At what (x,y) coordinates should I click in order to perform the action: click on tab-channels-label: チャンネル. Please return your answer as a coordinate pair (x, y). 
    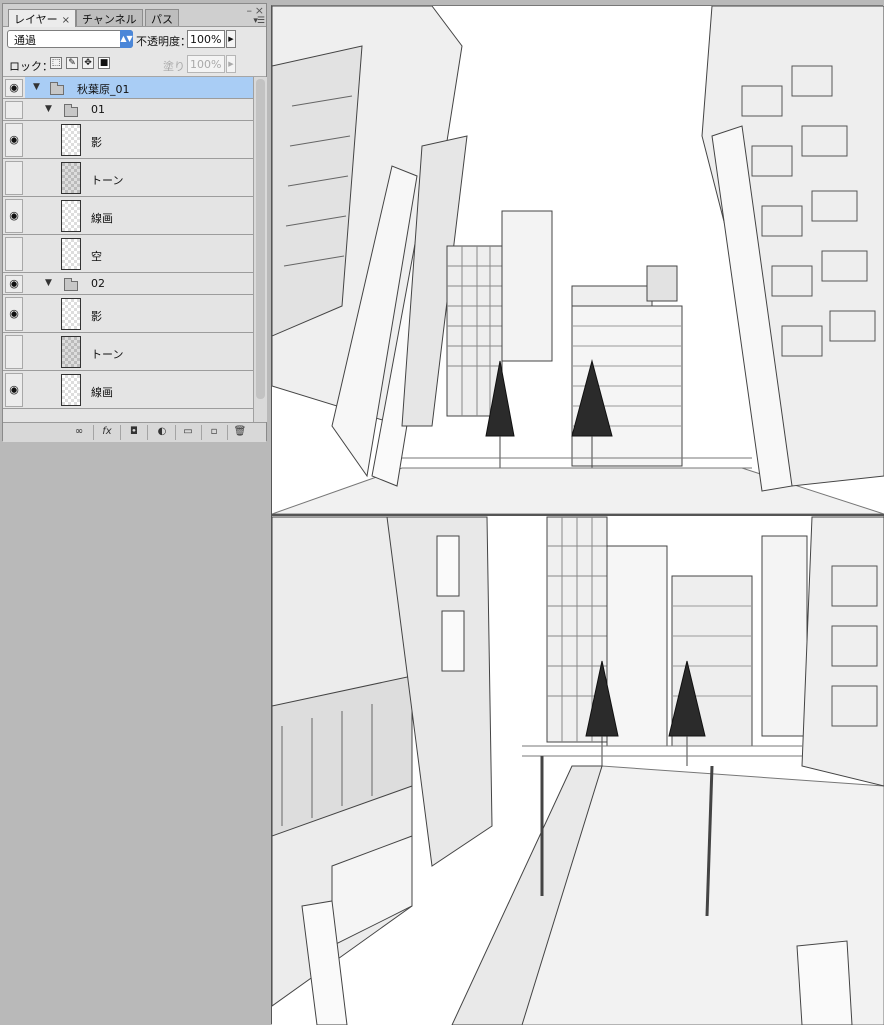
    Looking at the image, I should click on (109, 19).